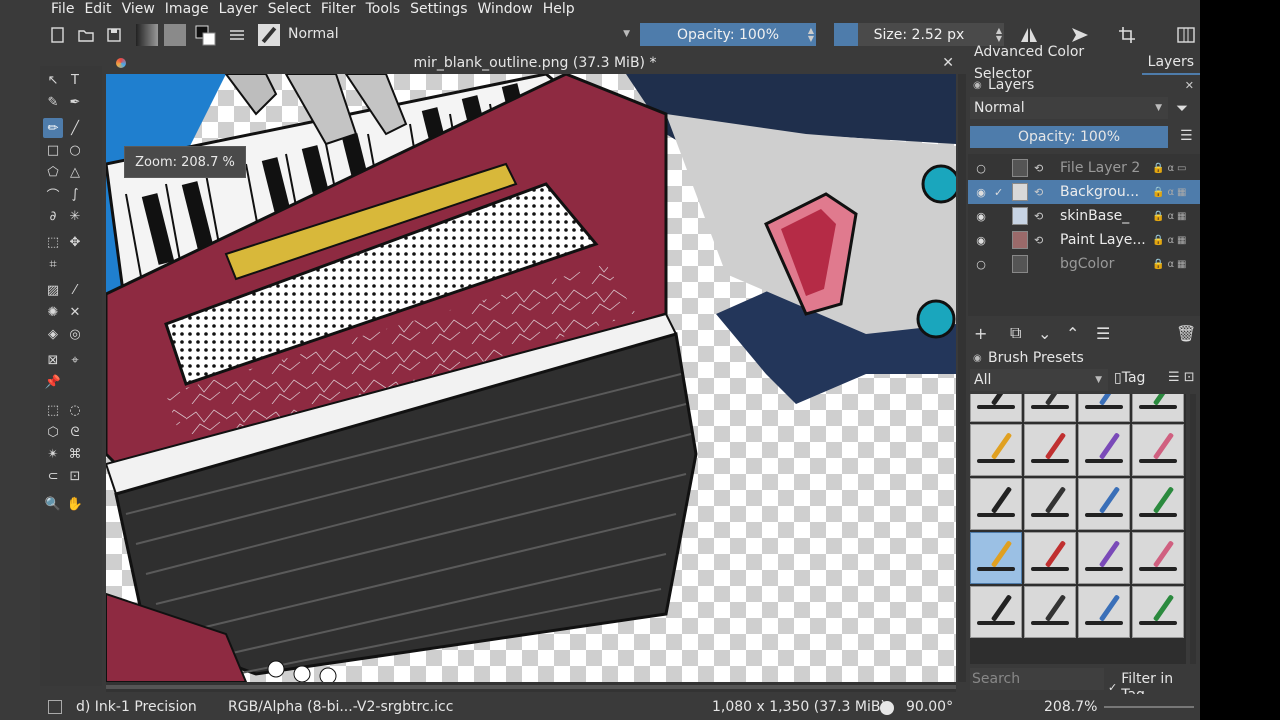 The width and height of the screenshot is (1280, 720). What do you see at coordinates (75, 432) in the screenshot?
I see `freehand-select-icon: ᘓ` at bounding box center [75, 432].